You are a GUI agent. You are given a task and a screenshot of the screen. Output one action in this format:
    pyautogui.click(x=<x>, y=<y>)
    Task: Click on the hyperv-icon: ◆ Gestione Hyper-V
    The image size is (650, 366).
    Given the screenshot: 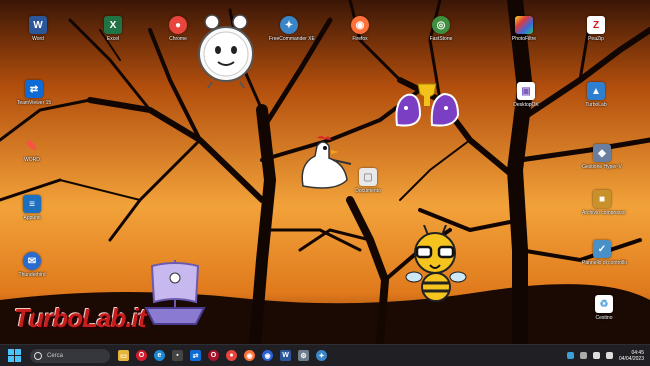 What is the action you would take?
    pyautogui.click(x=602, y=157)
    